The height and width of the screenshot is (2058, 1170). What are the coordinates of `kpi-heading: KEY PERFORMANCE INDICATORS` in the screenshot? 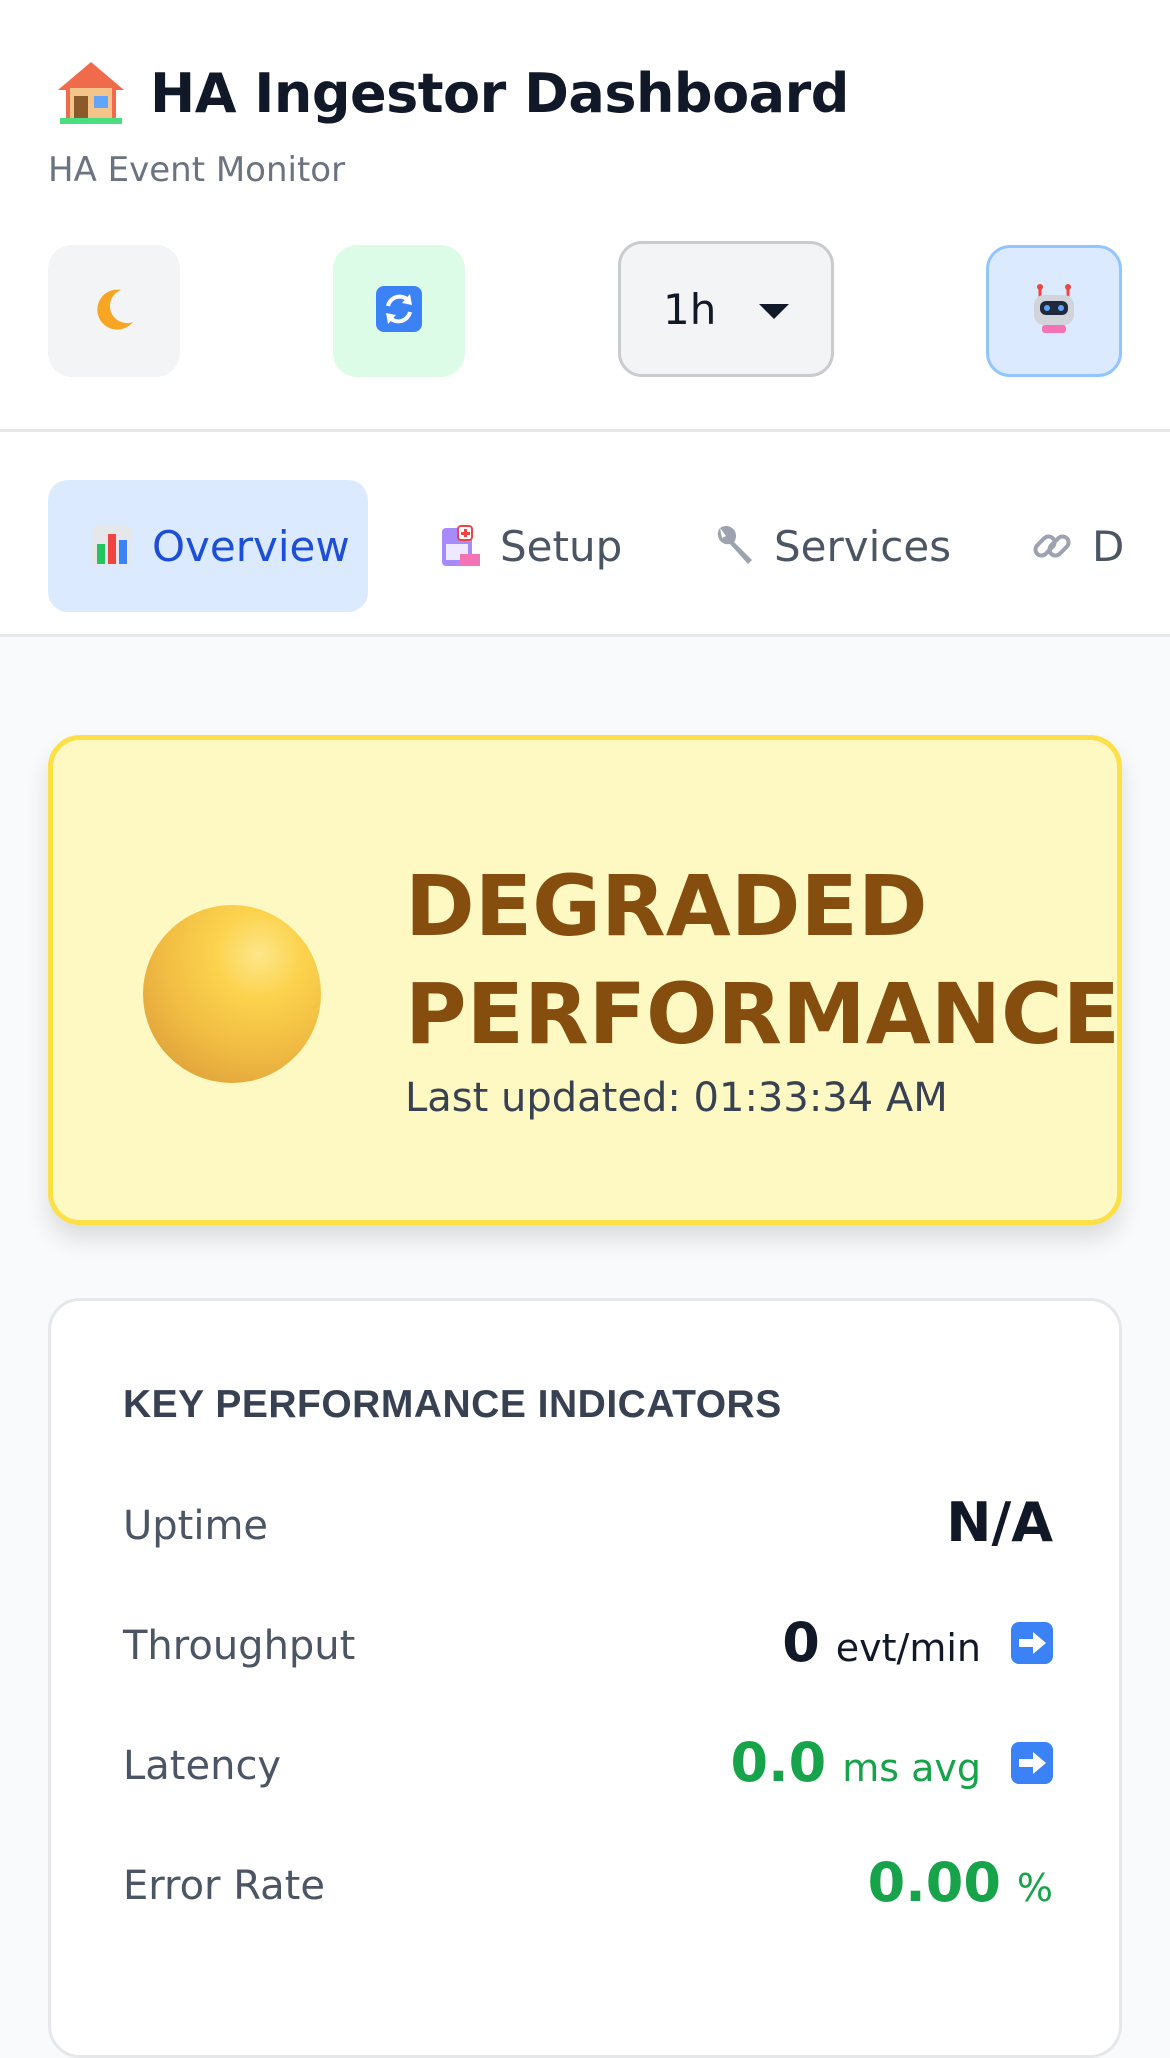 It's located at (452, 1404).